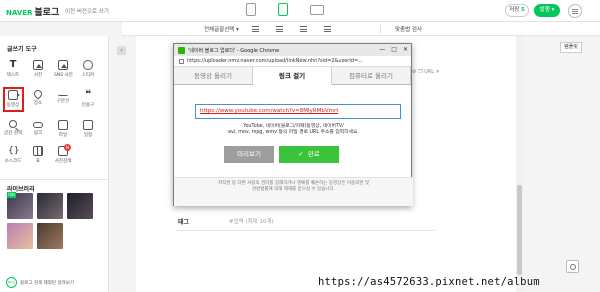  What do you see at coordinates (88, 135) in the screenshot?
I see `tool-label: 일정` at bounding box center [88, 135].